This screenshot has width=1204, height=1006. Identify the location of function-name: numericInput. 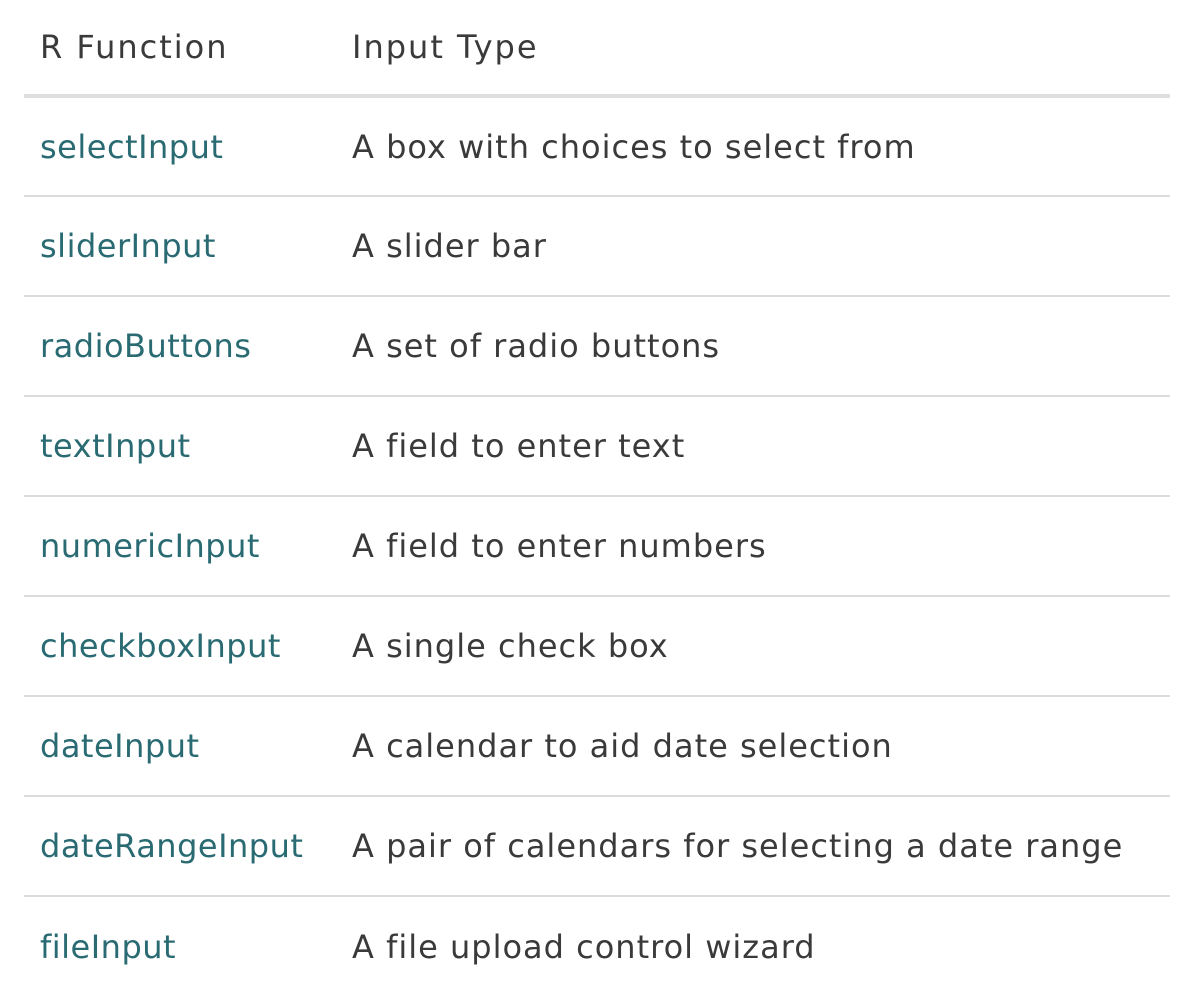
(180, 546).